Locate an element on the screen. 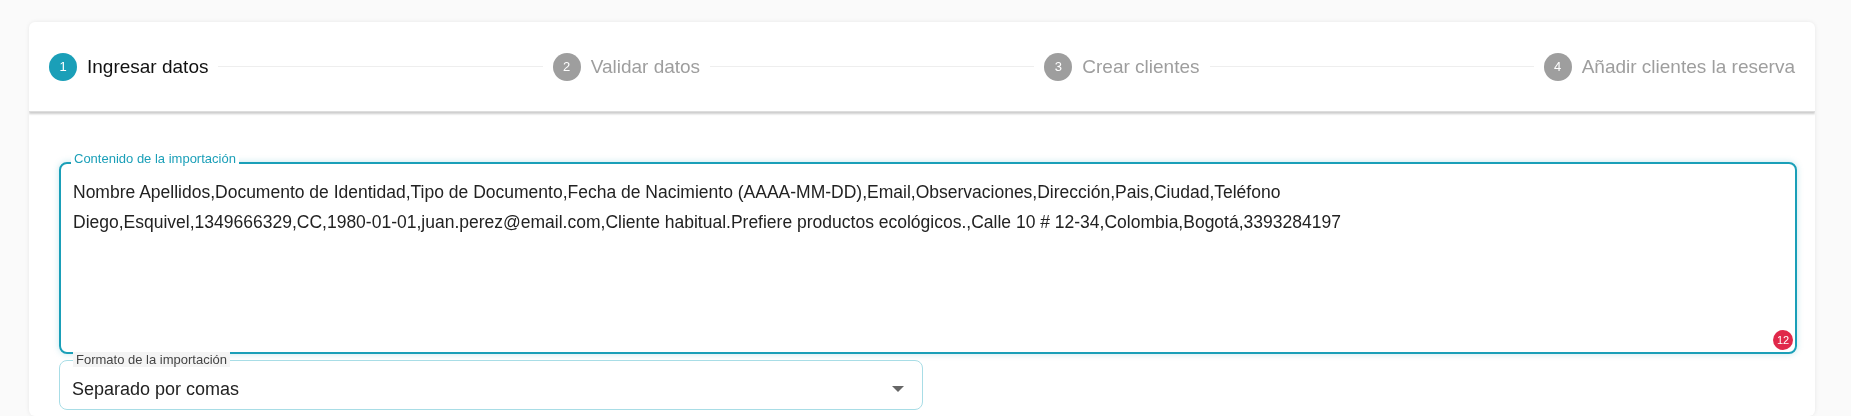 This screenshot has width=1851, height=416. step-number: 3 is located at coordinates (1058, 66).